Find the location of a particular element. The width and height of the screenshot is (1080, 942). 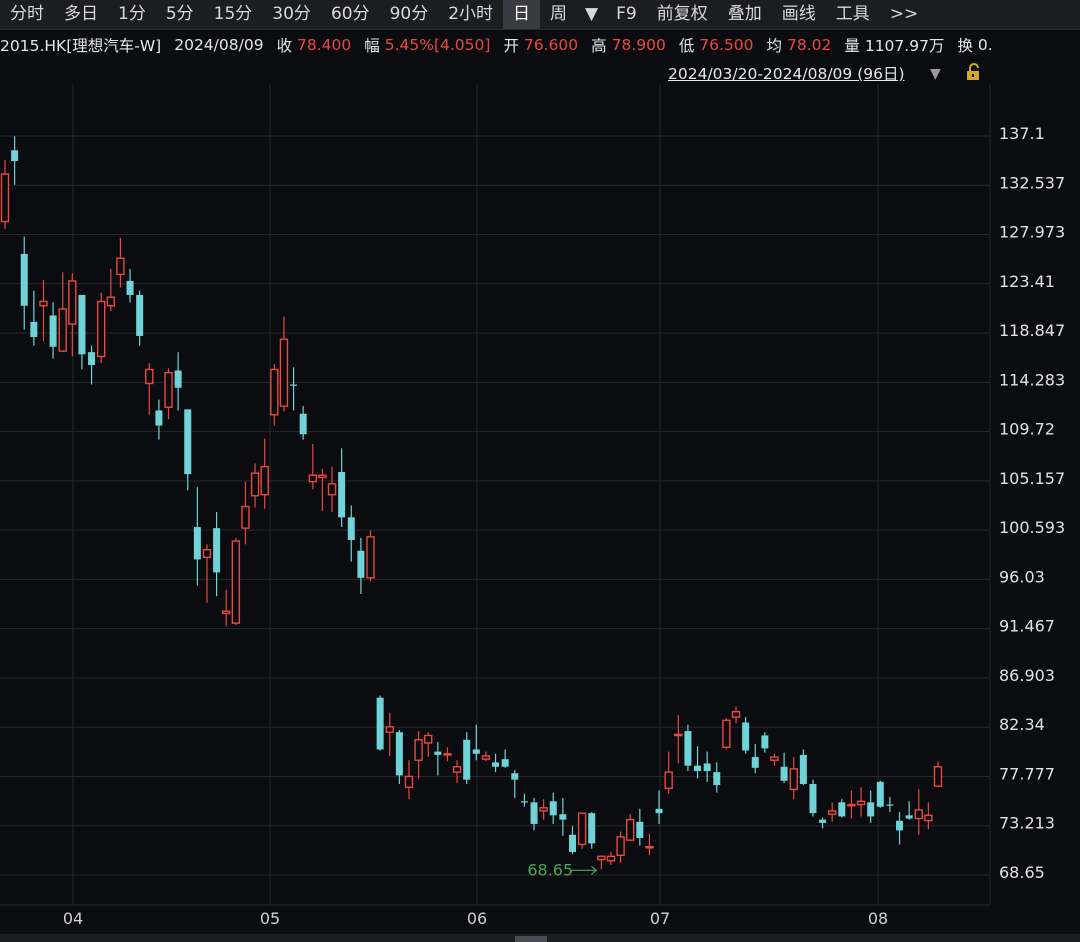

y-tick-label: 73.213 is located at coordinates (1027, 823).